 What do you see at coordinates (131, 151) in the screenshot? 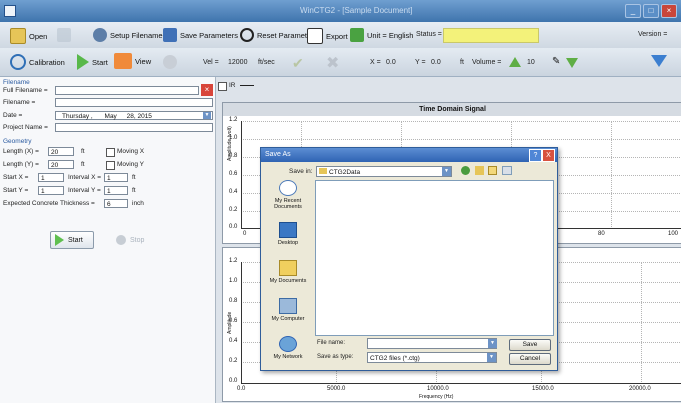
I see `moving-x-label: Moving X` at bounding box center [131, 151].